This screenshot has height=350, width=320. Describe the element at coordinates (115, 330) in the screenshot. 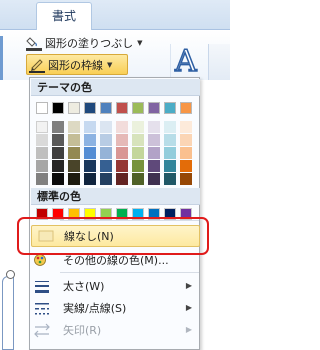

I see `arrows-item: 矢印(R) ▶` at that location.